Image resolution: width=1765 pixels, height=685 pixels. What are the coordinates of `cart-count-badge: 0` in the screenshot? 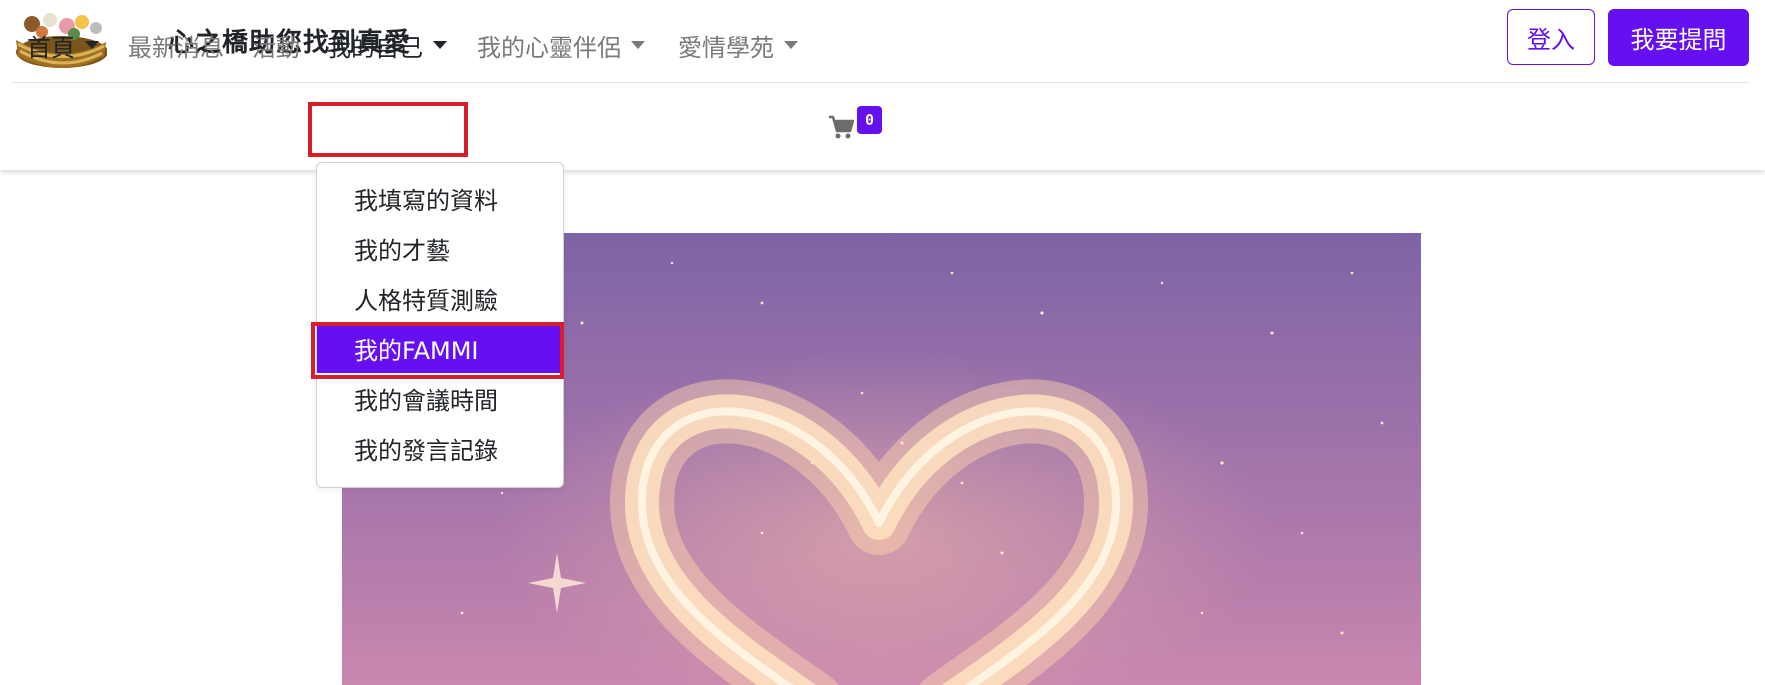 It's located at (869, 120).